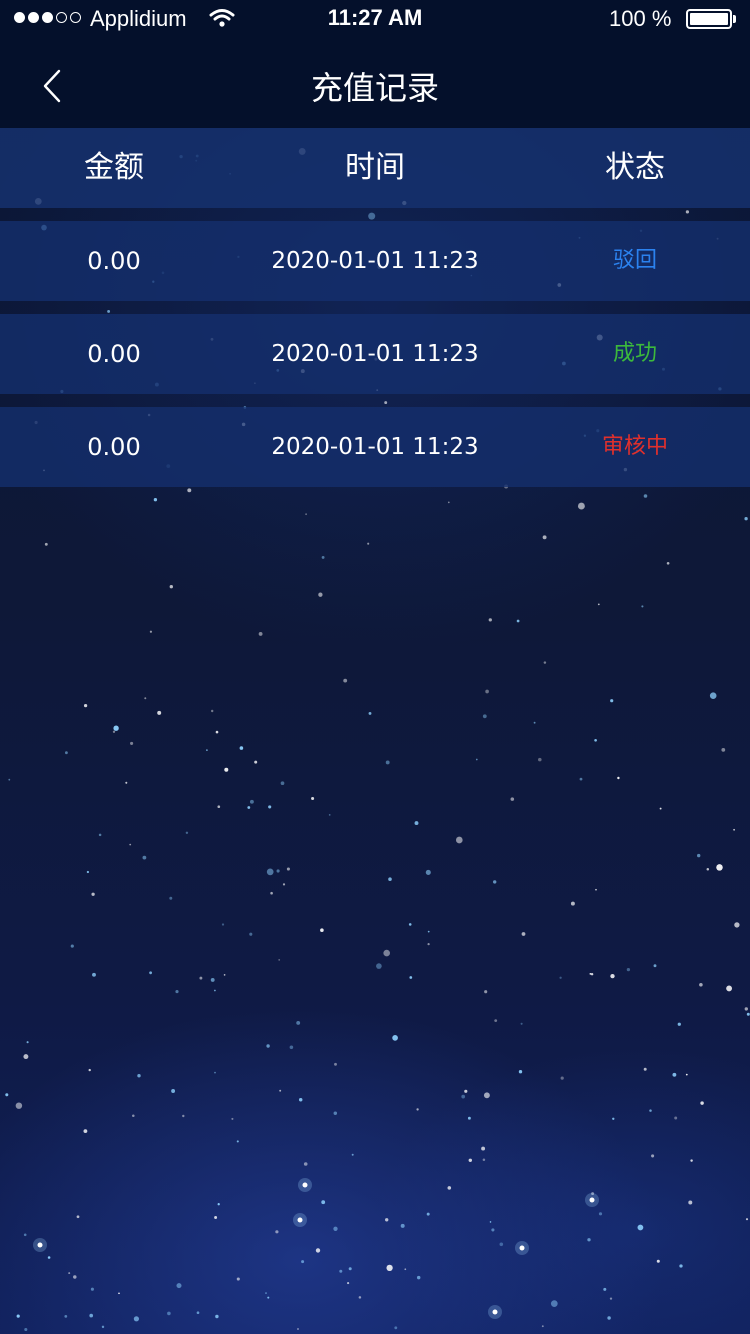 This screenshot has width=750, height=1334. What do you see at coordinates (375, 354) in the screenshot?
I see `table-row: 0.00 2020-01-01 11:23 成功` at bounding box center [375, 354].